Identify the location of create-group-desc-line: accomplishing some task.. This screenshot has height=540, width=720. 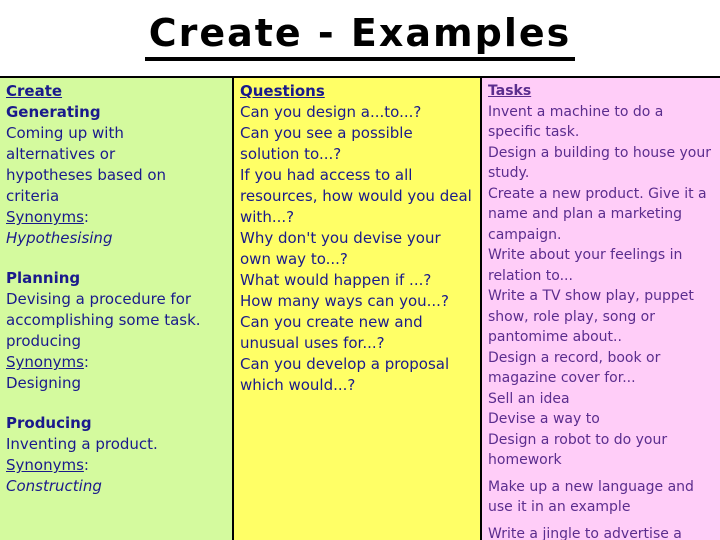
(103, 320).